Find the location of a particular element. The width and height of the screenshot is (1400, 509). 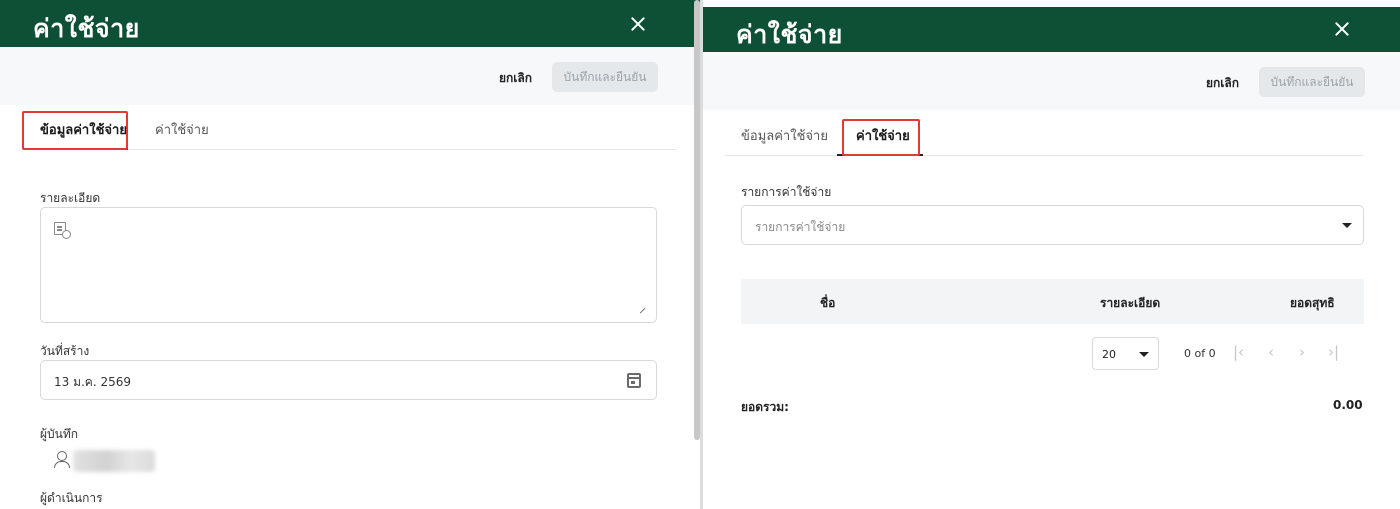

last-page-icon: ›| is located at coordinates (1333, 352).